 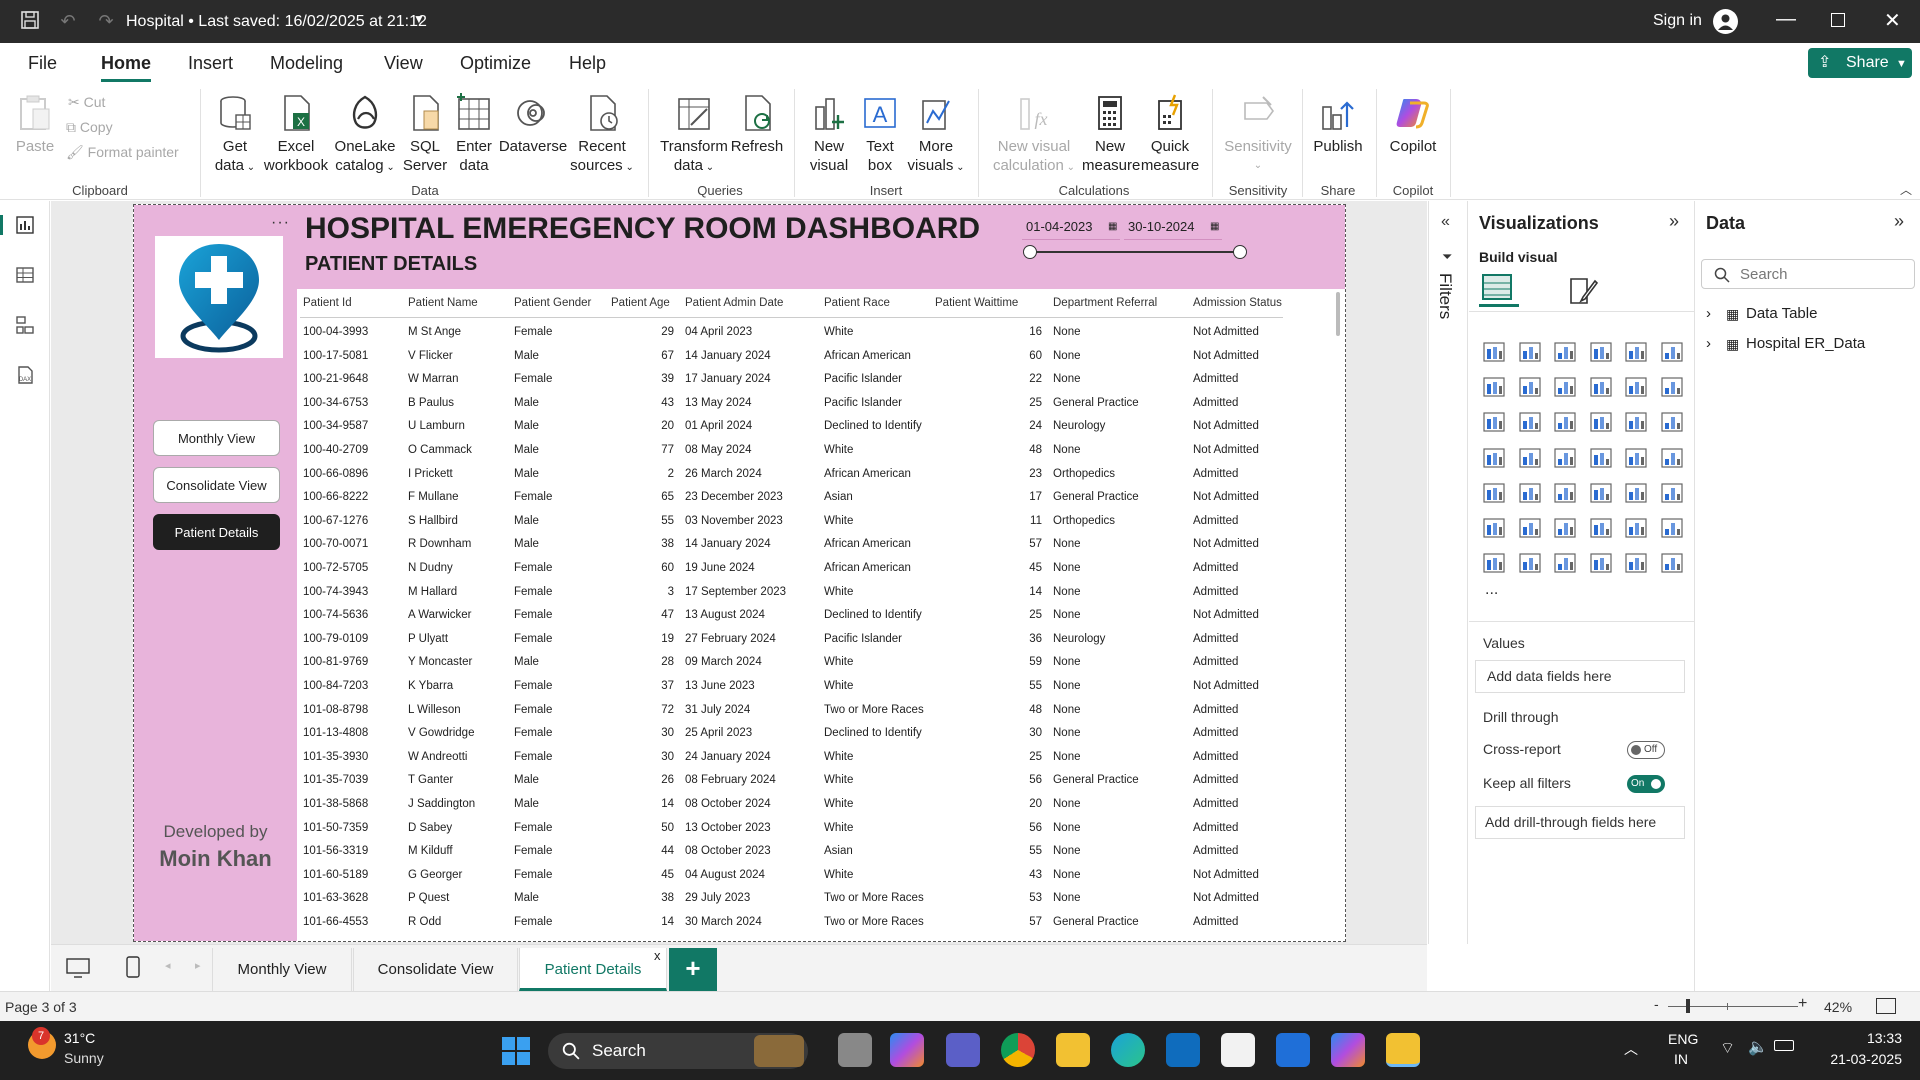 I want to click on tab-optimize: Optimize, so click(x=495, y=63).